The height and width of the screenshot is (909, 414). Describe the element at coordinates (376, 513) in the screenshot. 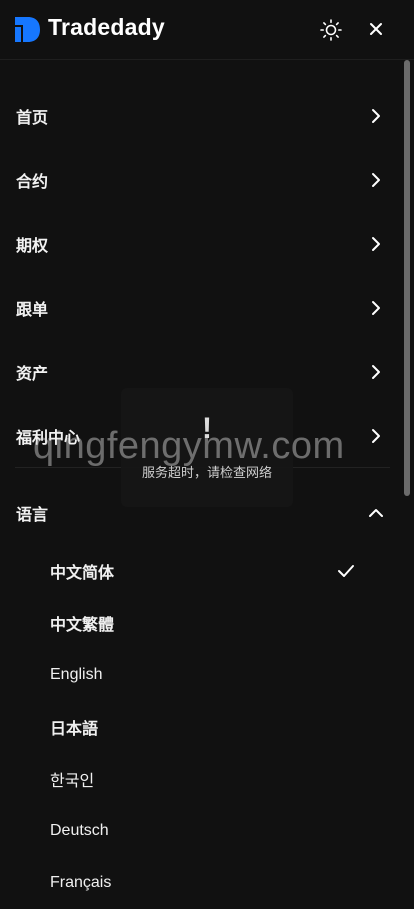

I see `chevron-up-icon` at that location.